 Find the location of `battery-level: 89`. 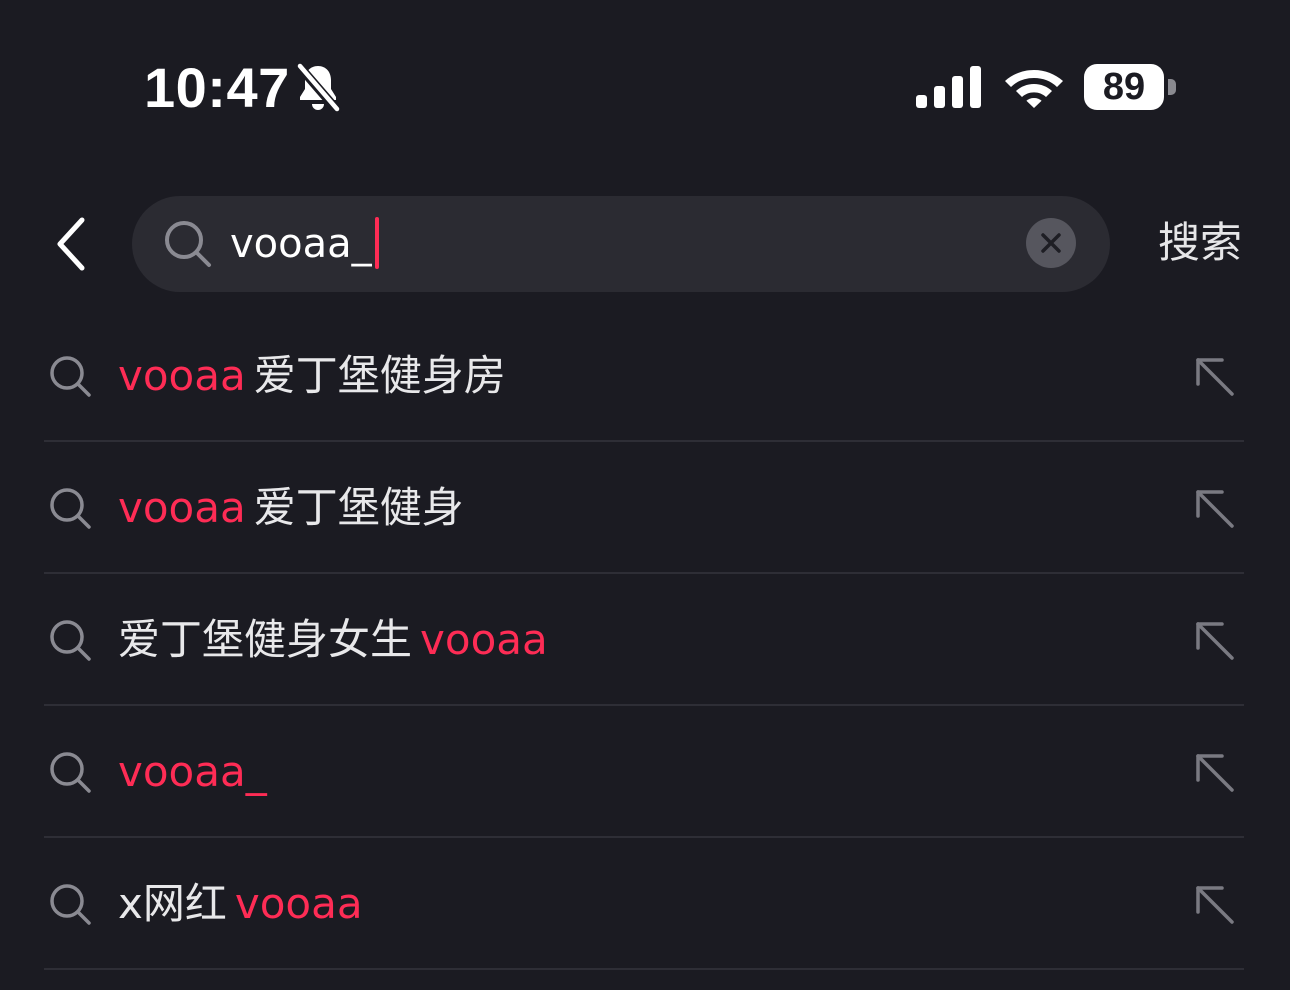

battery-level: 89 is located at coordinates (1124, 87).